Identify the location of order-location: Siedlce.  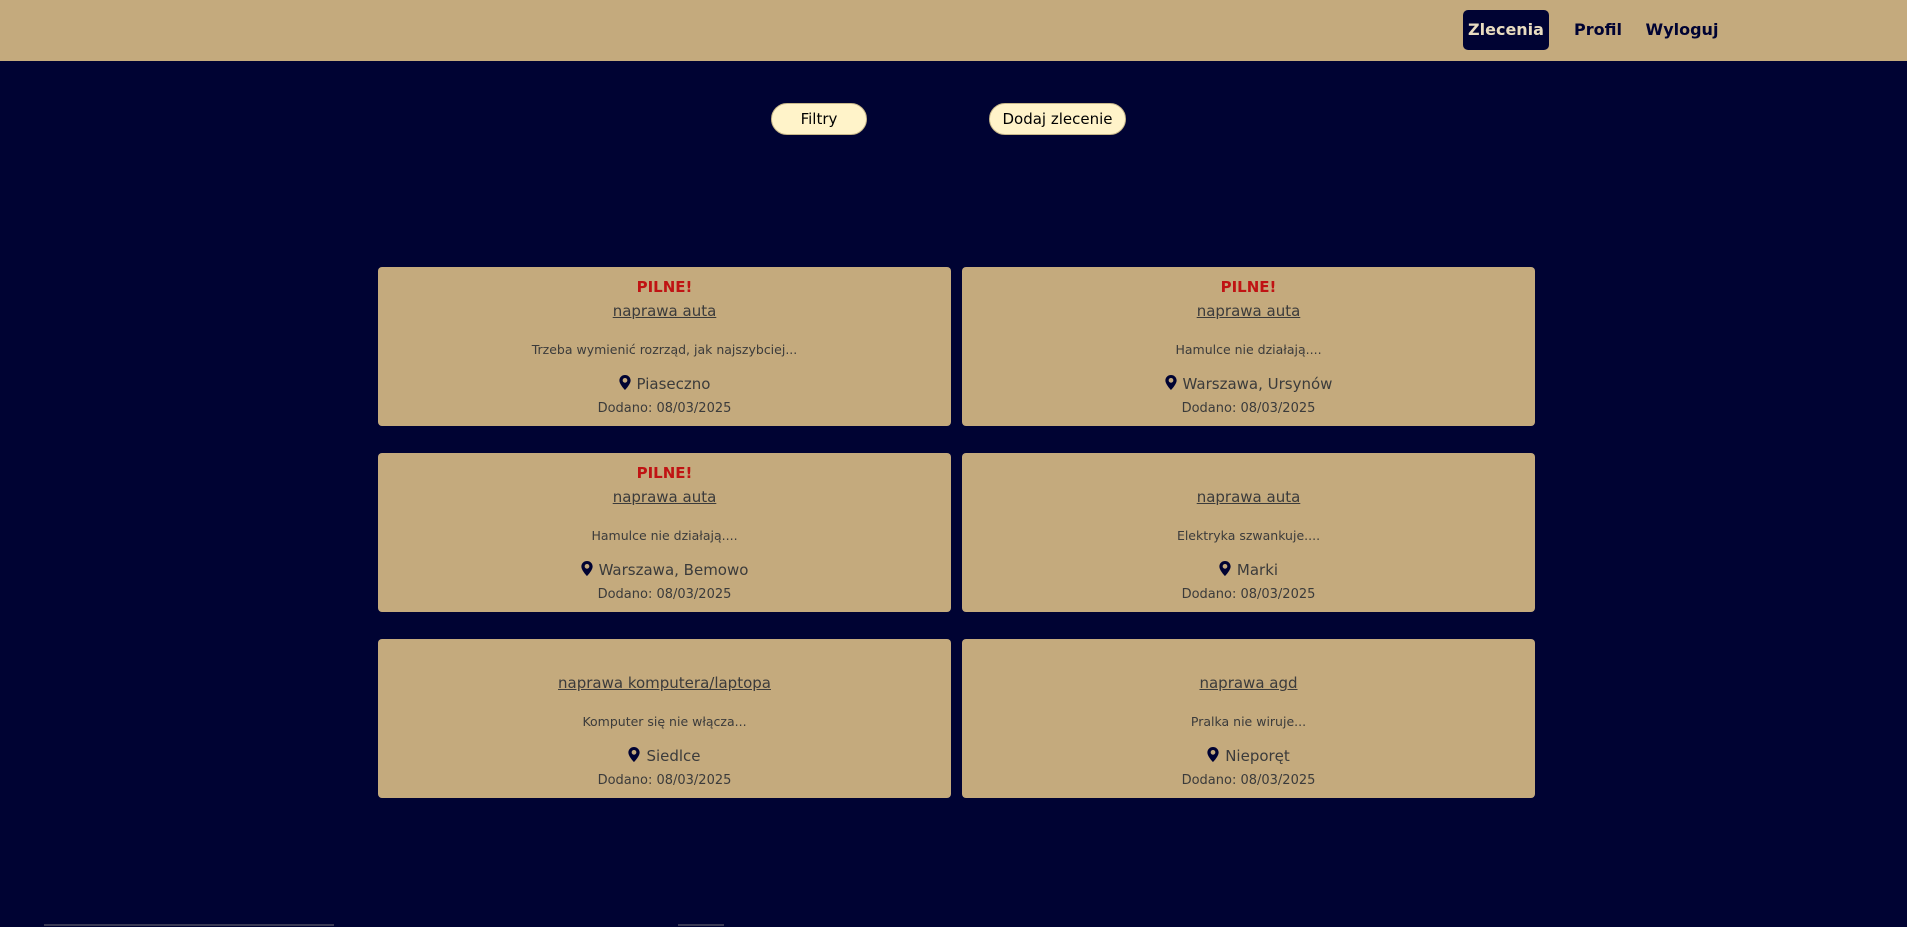
(664, 756).